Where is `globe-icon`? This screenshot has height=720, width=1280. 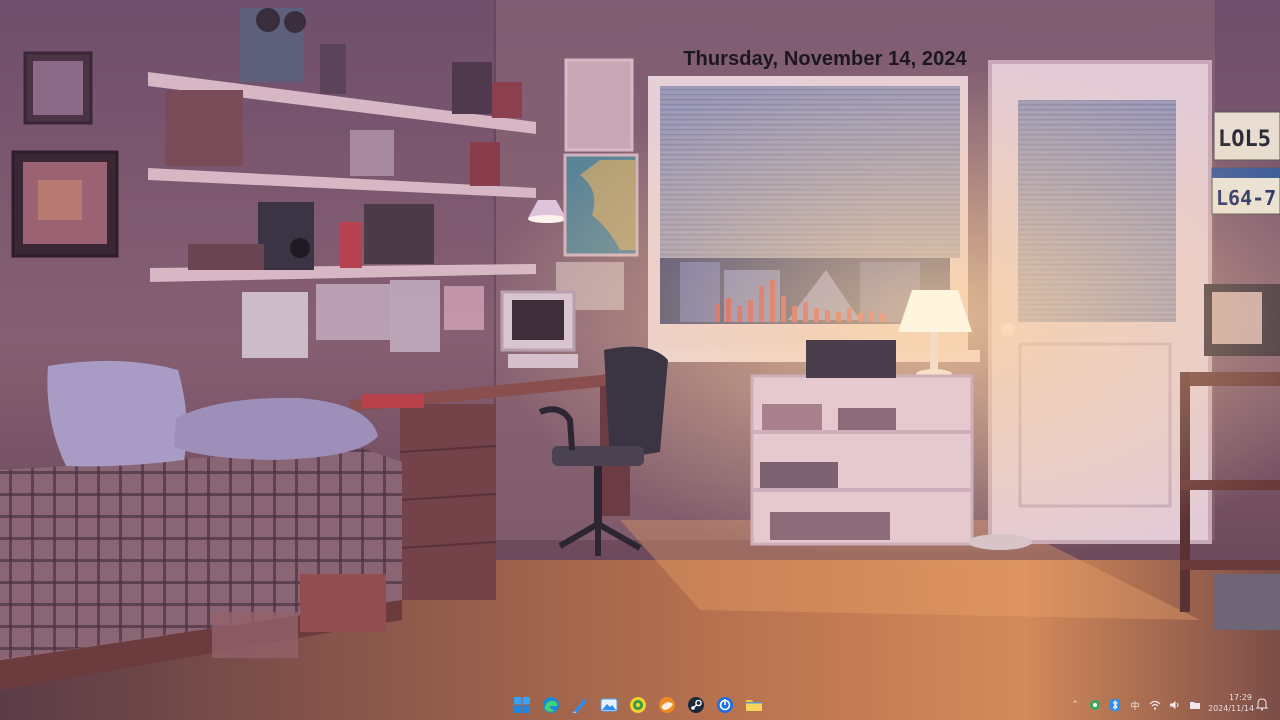 globe-icon is located at coordinates (638, 705).